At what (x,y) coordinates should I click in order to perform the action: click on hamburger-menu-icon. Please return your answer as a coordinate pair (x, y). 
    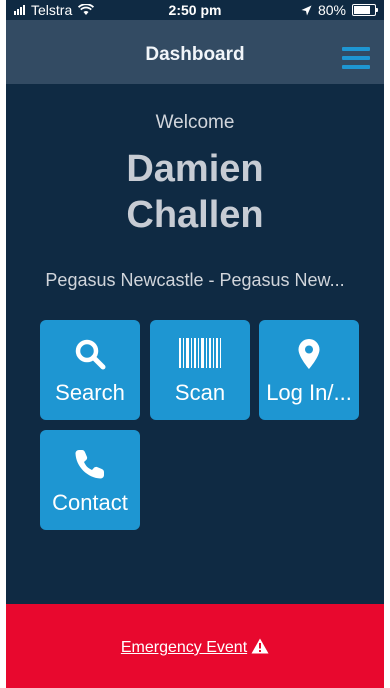
    Looking at the image, I should click on (356, 58).